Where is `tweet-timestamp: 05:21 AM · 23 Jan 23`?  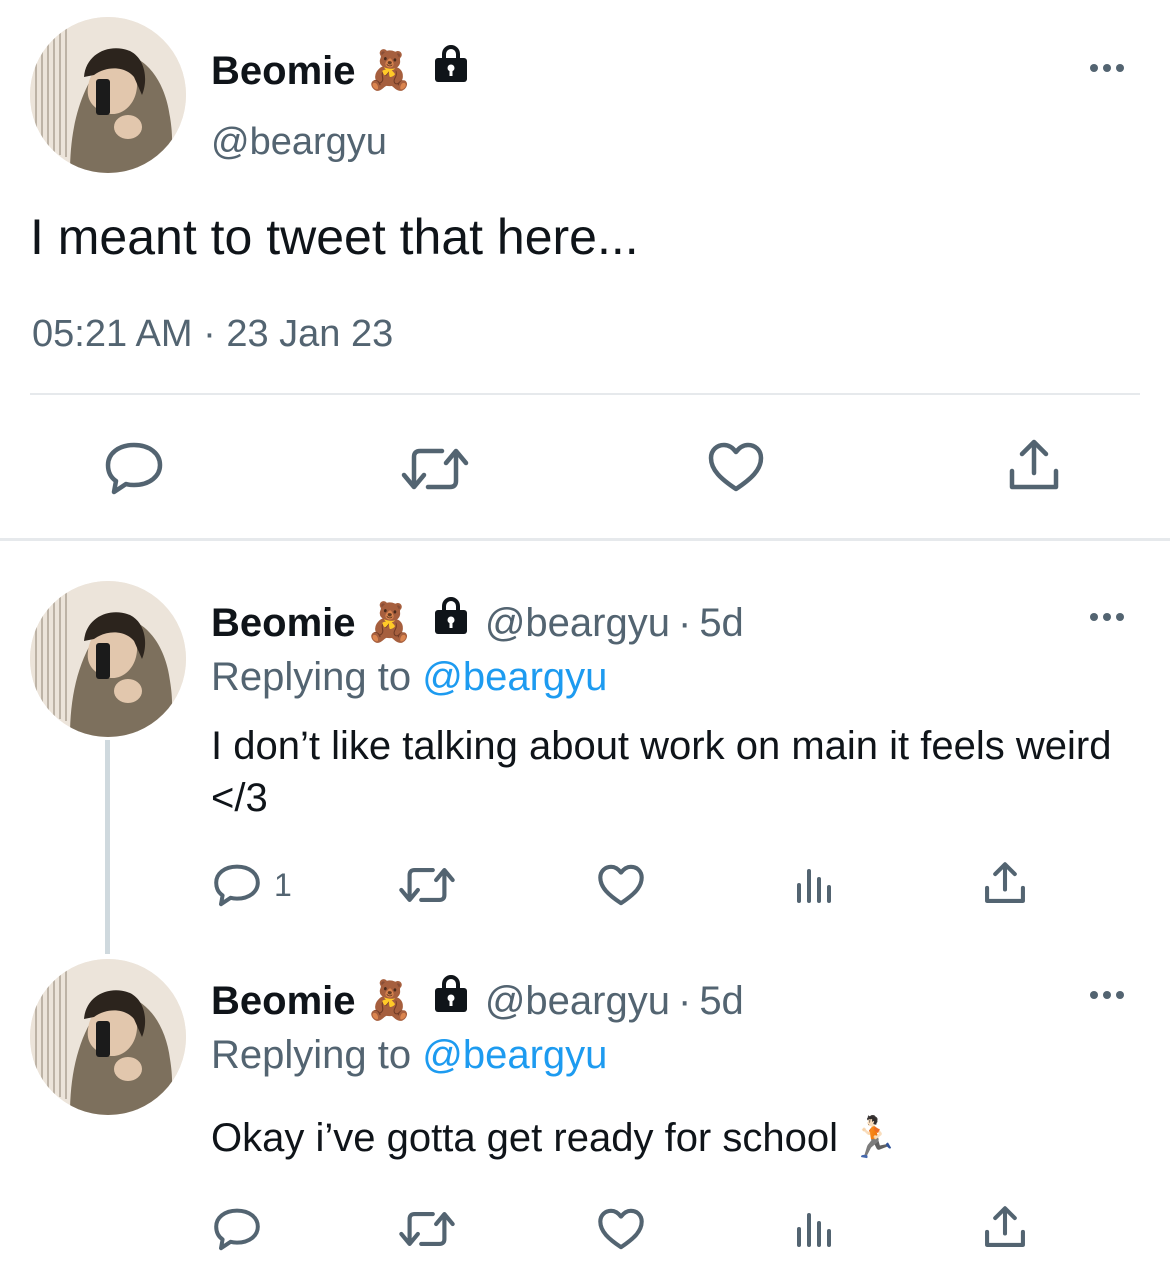
tweet-timestamp: 05:21 AM · 23 Jan 23 is located at coordinates (212, 334).